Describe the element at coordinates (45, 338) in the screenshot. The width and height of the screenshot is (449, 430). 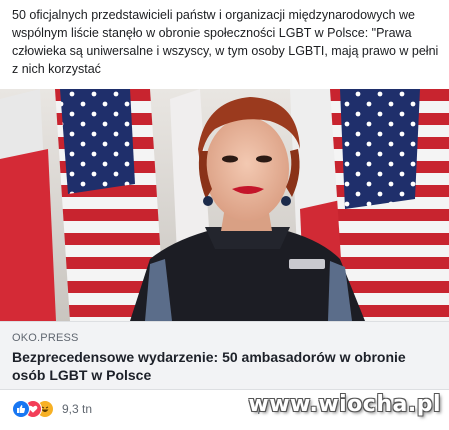
I see `link-source: OKO.PRESS` at that location.